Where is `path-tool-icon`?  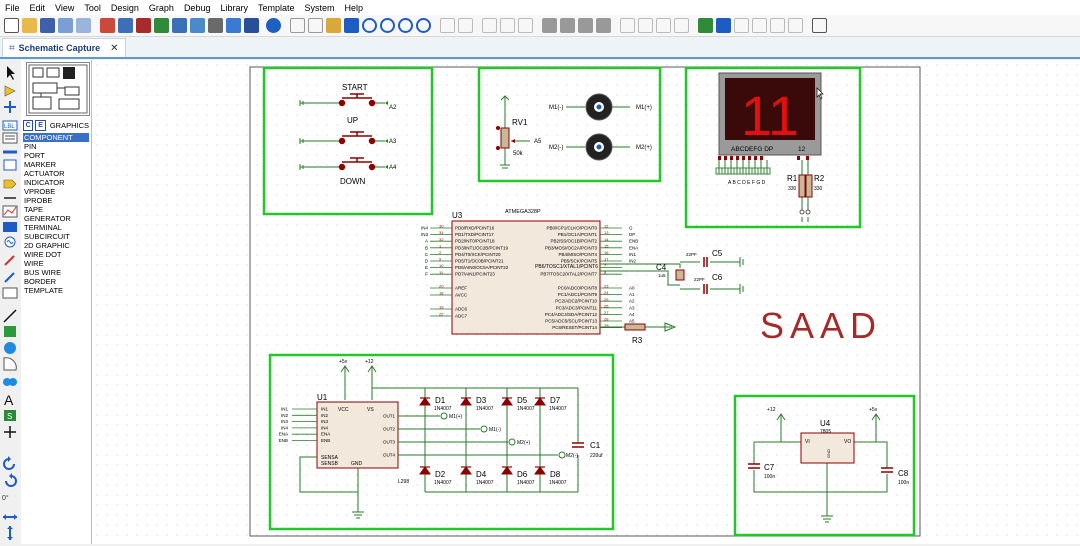
path-tool-icon is located at coordinates (10, 382).